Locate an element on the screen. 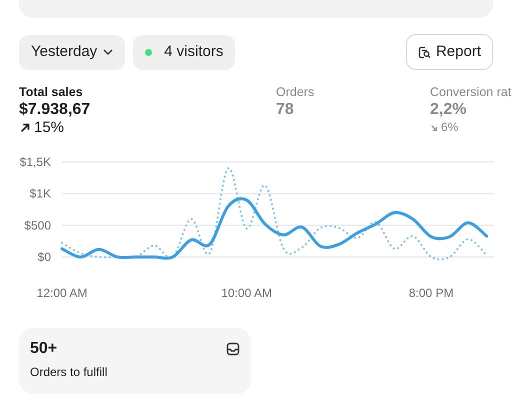  fulfill-card: 50+ Orders to fulfill is located at coordinates (135, 361).